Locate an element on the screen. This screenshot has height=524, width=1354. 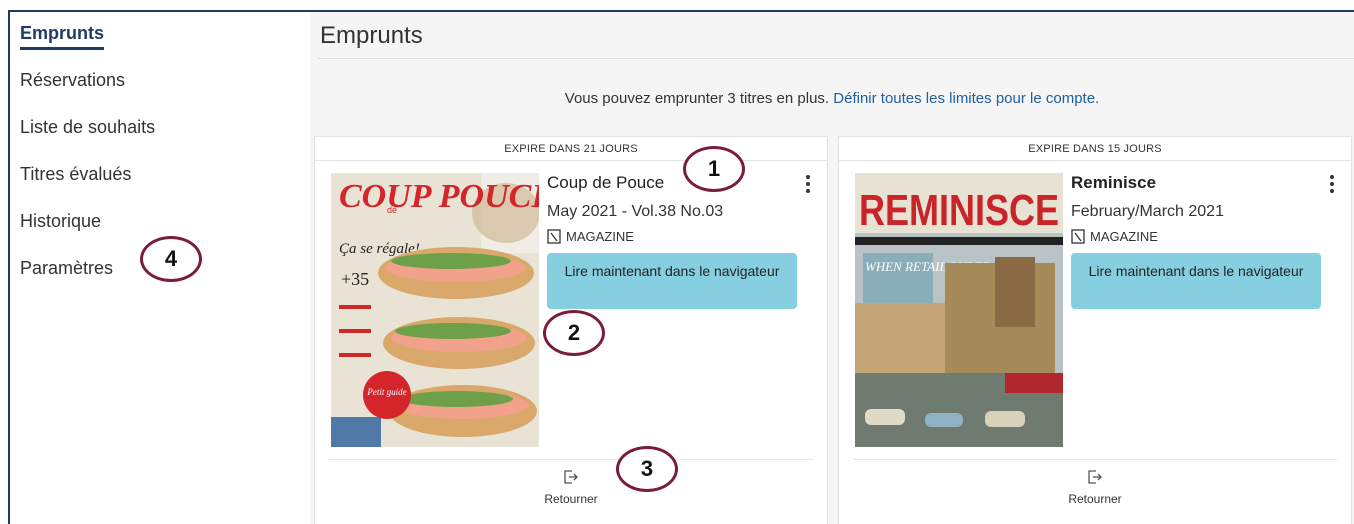
callout-2: 2 is located at coordinates (574, 333).